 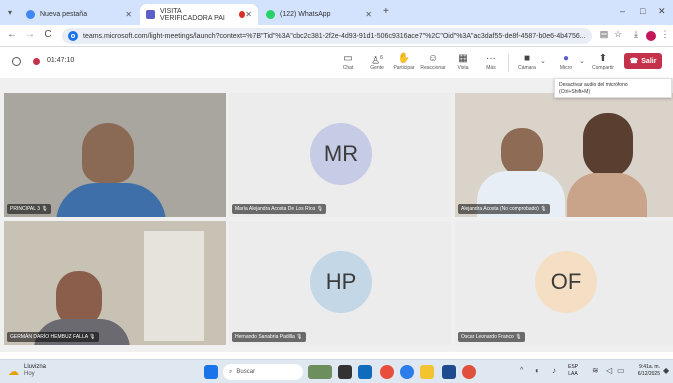 What do you see at coordinates (469, 372) in the screenshot?
I see `chrome-active-icon` at bounding box center [469, 372].